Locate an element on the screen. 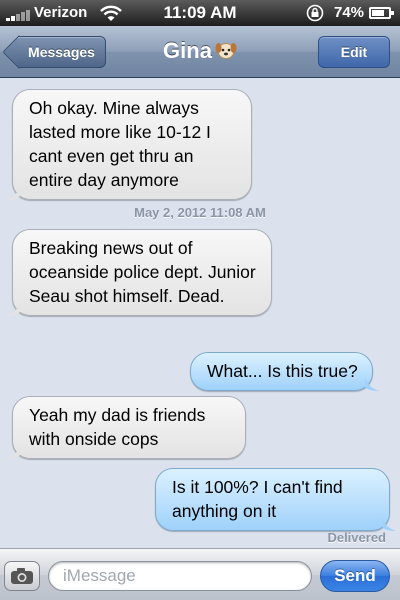 The height and width of the screenshot is (600, 400). message-bubble-incoming: Yeah my dad is friends with onside cops is located at coordinates (126, 427).